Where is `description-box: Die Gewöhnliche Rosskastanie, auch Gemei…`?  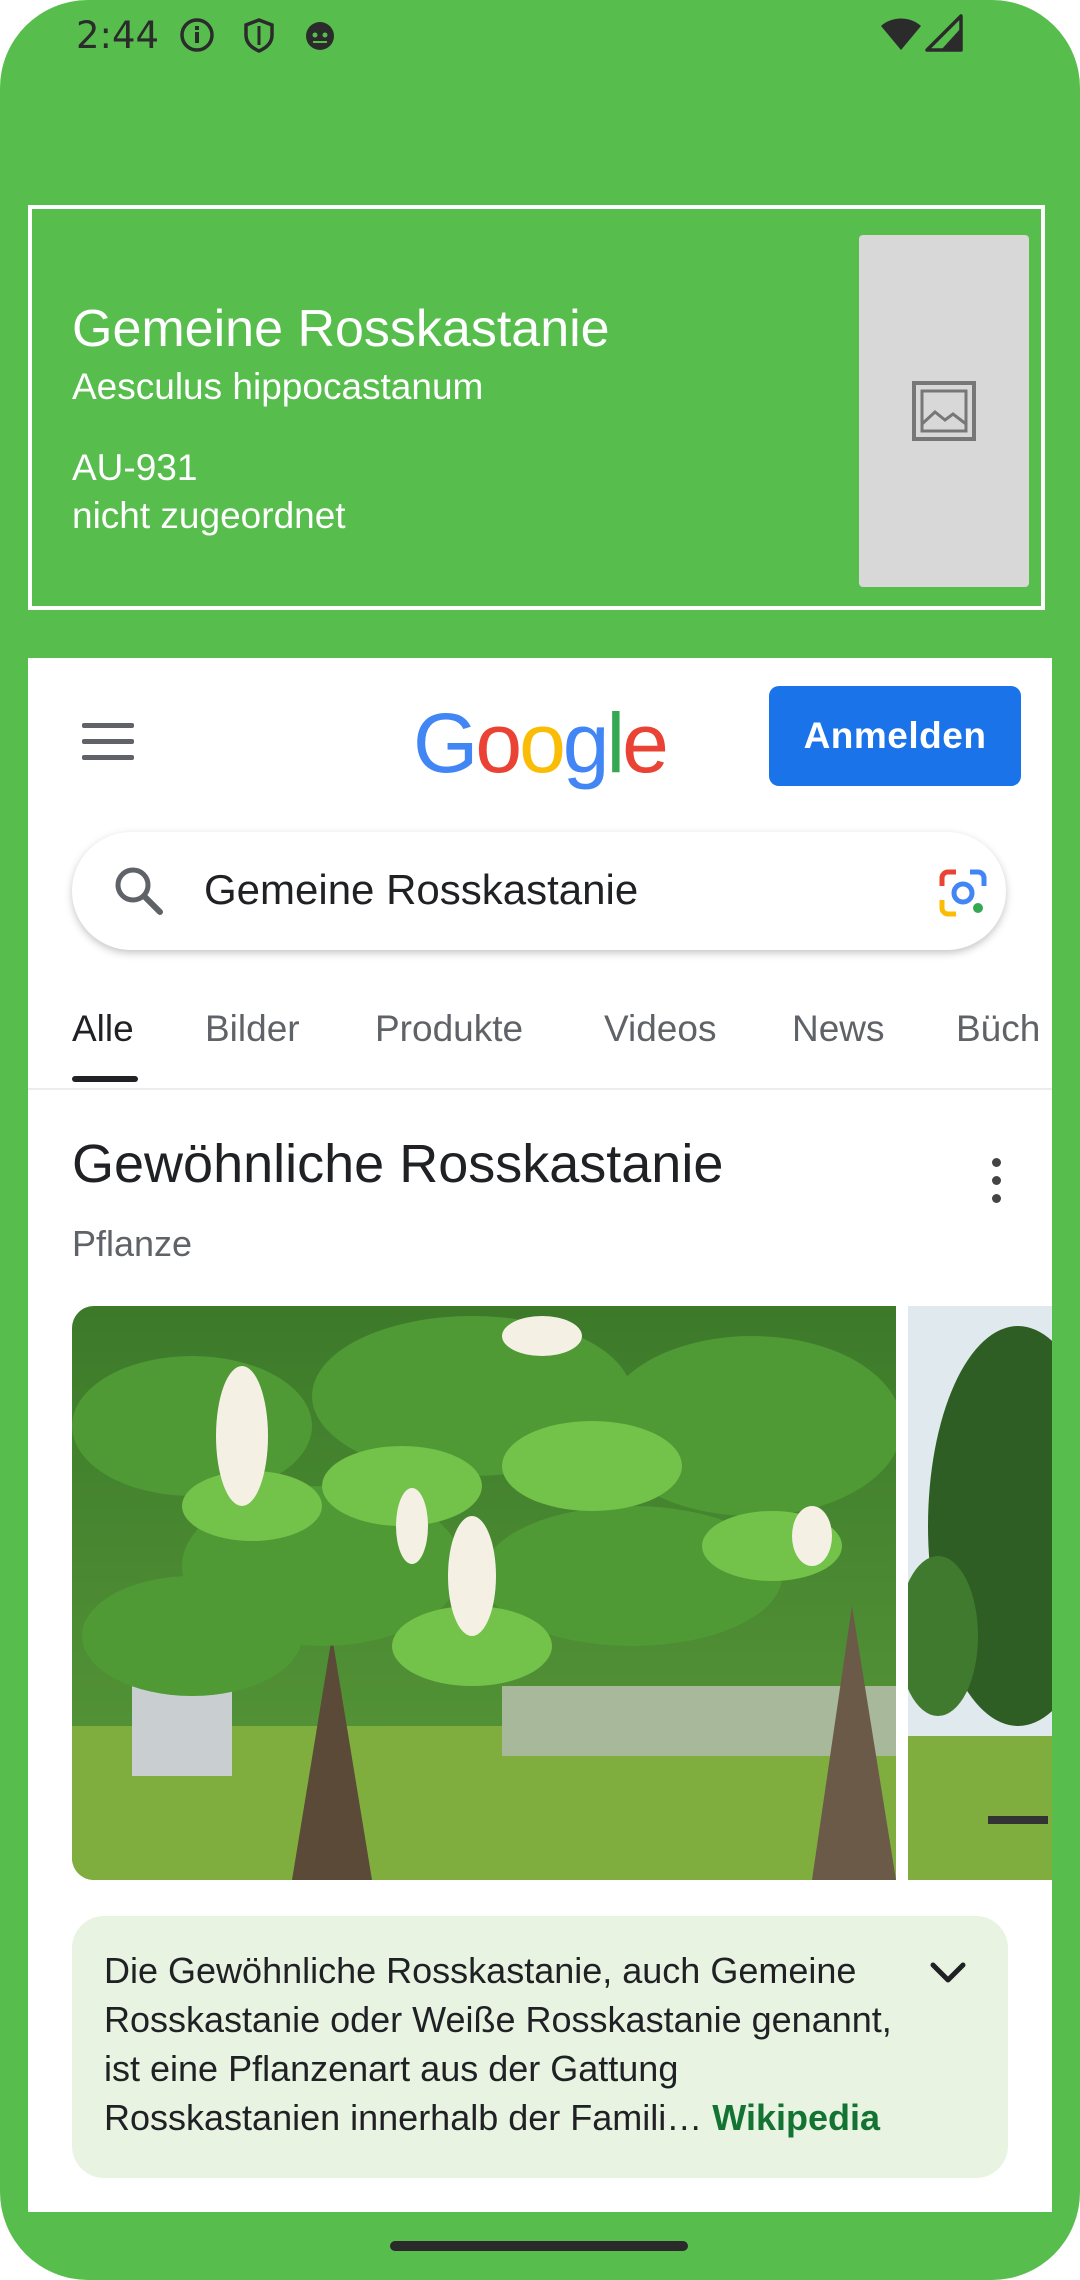 description-box: Die Gewöhnliche Rosskastanie, auch Gemei… is located at coordinates (540, 2047).